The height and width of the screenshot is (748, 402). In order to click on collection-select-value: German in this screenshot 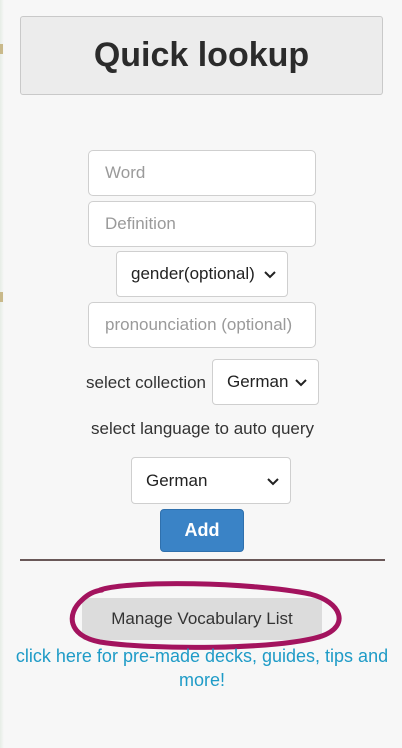, I will do `click(258, 381)`.